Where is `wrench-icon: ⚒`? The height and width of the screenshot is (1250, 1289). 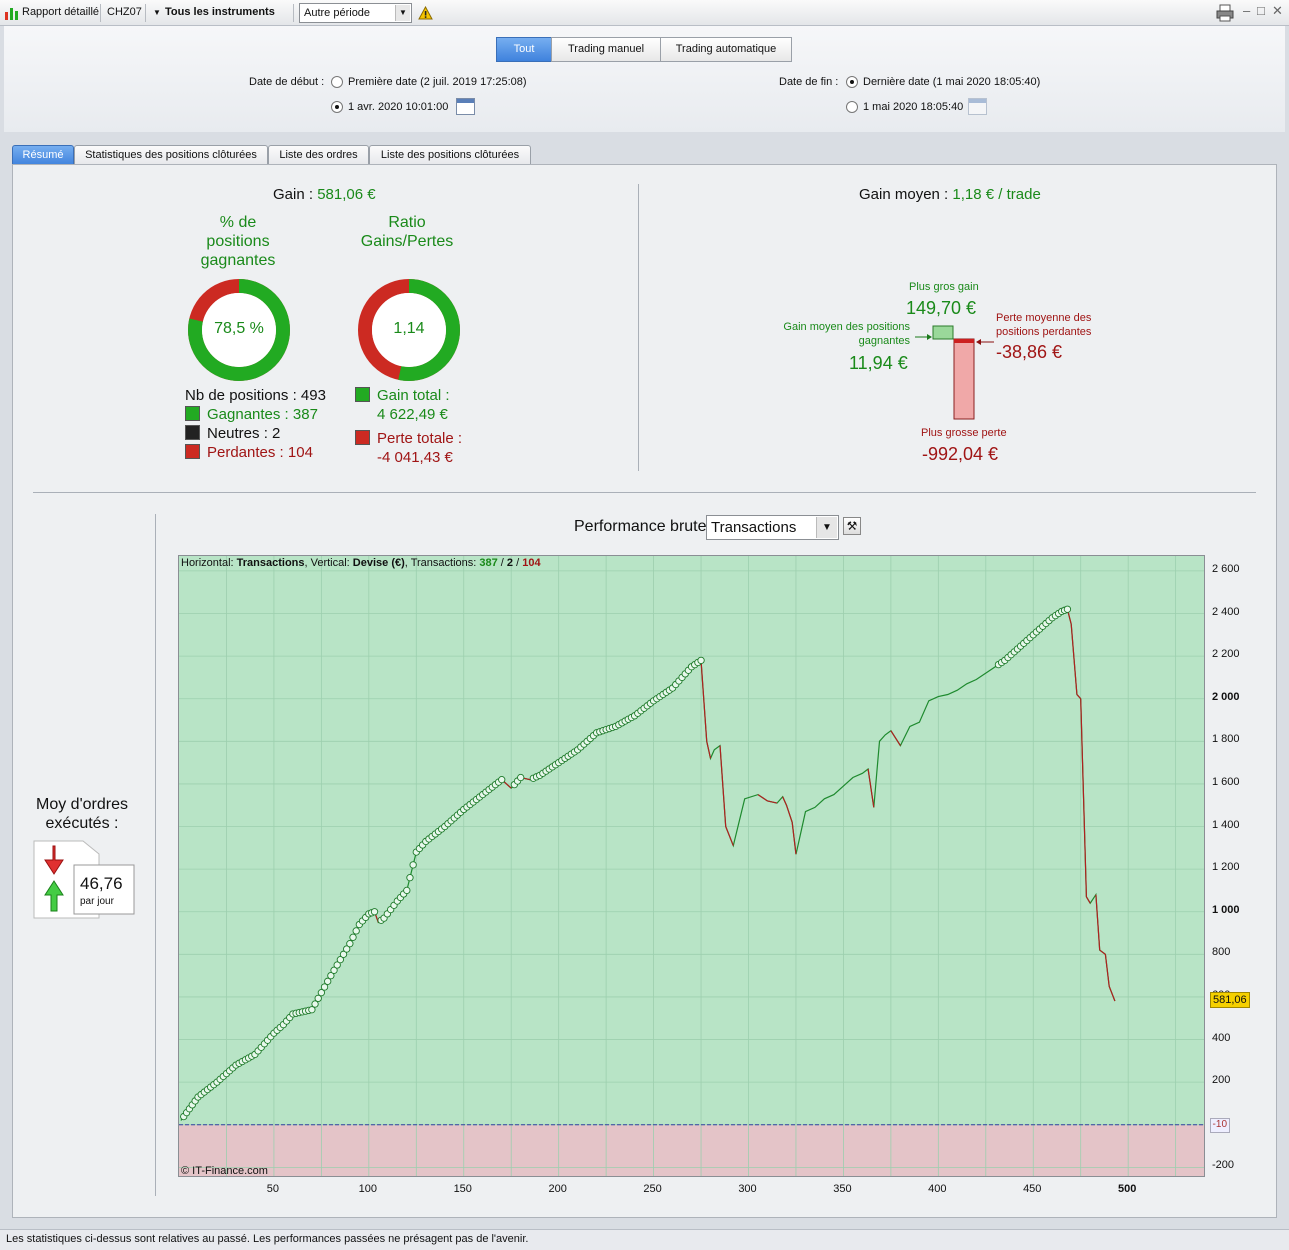 wrench-icon: ⚒ is located at coordinates (852, 526).